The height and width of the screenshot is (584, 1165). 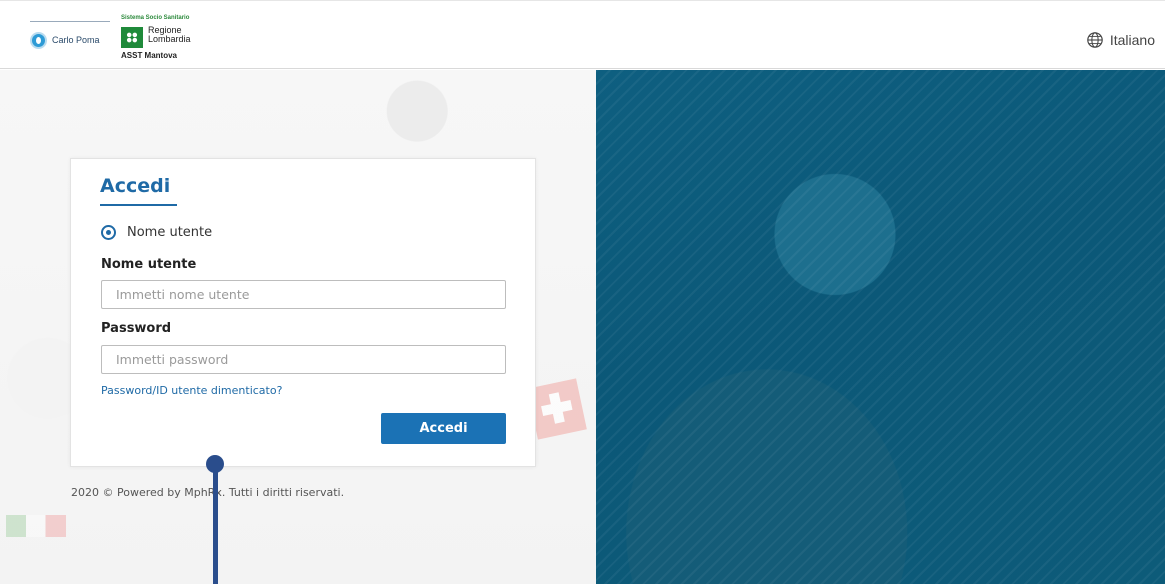 What do you see at coordinates (303, 294) in the screenshot?
I see `username-input` at bounding box center [303, 294].